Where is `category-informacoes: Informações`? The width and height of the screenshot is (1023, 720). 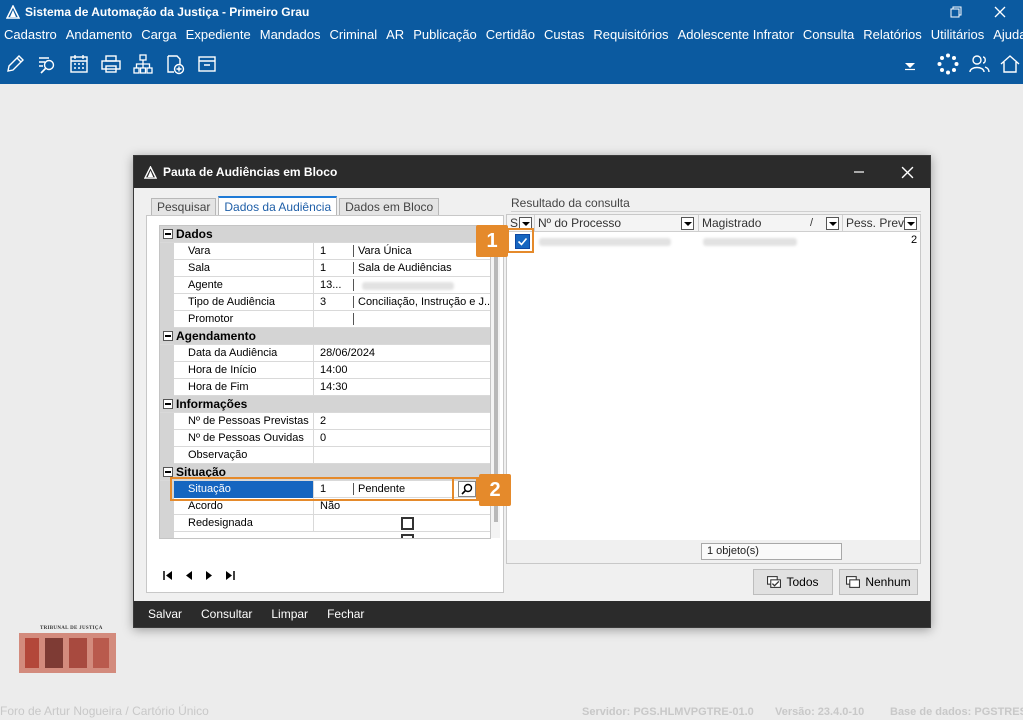
category-informacoes: Informações is located at coordinates (325, 404).